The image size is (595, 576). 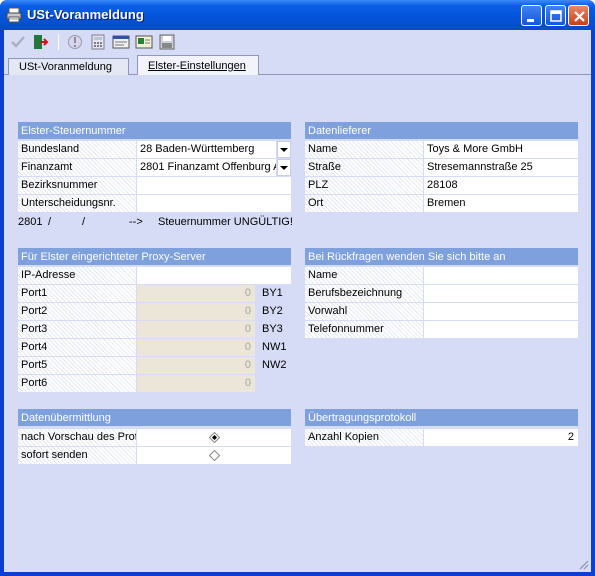 What do you see at coordinates (364, 311) in the screenshot?
I see `vorwahl-label: Vorwahl` at bounding box center [364, 311].